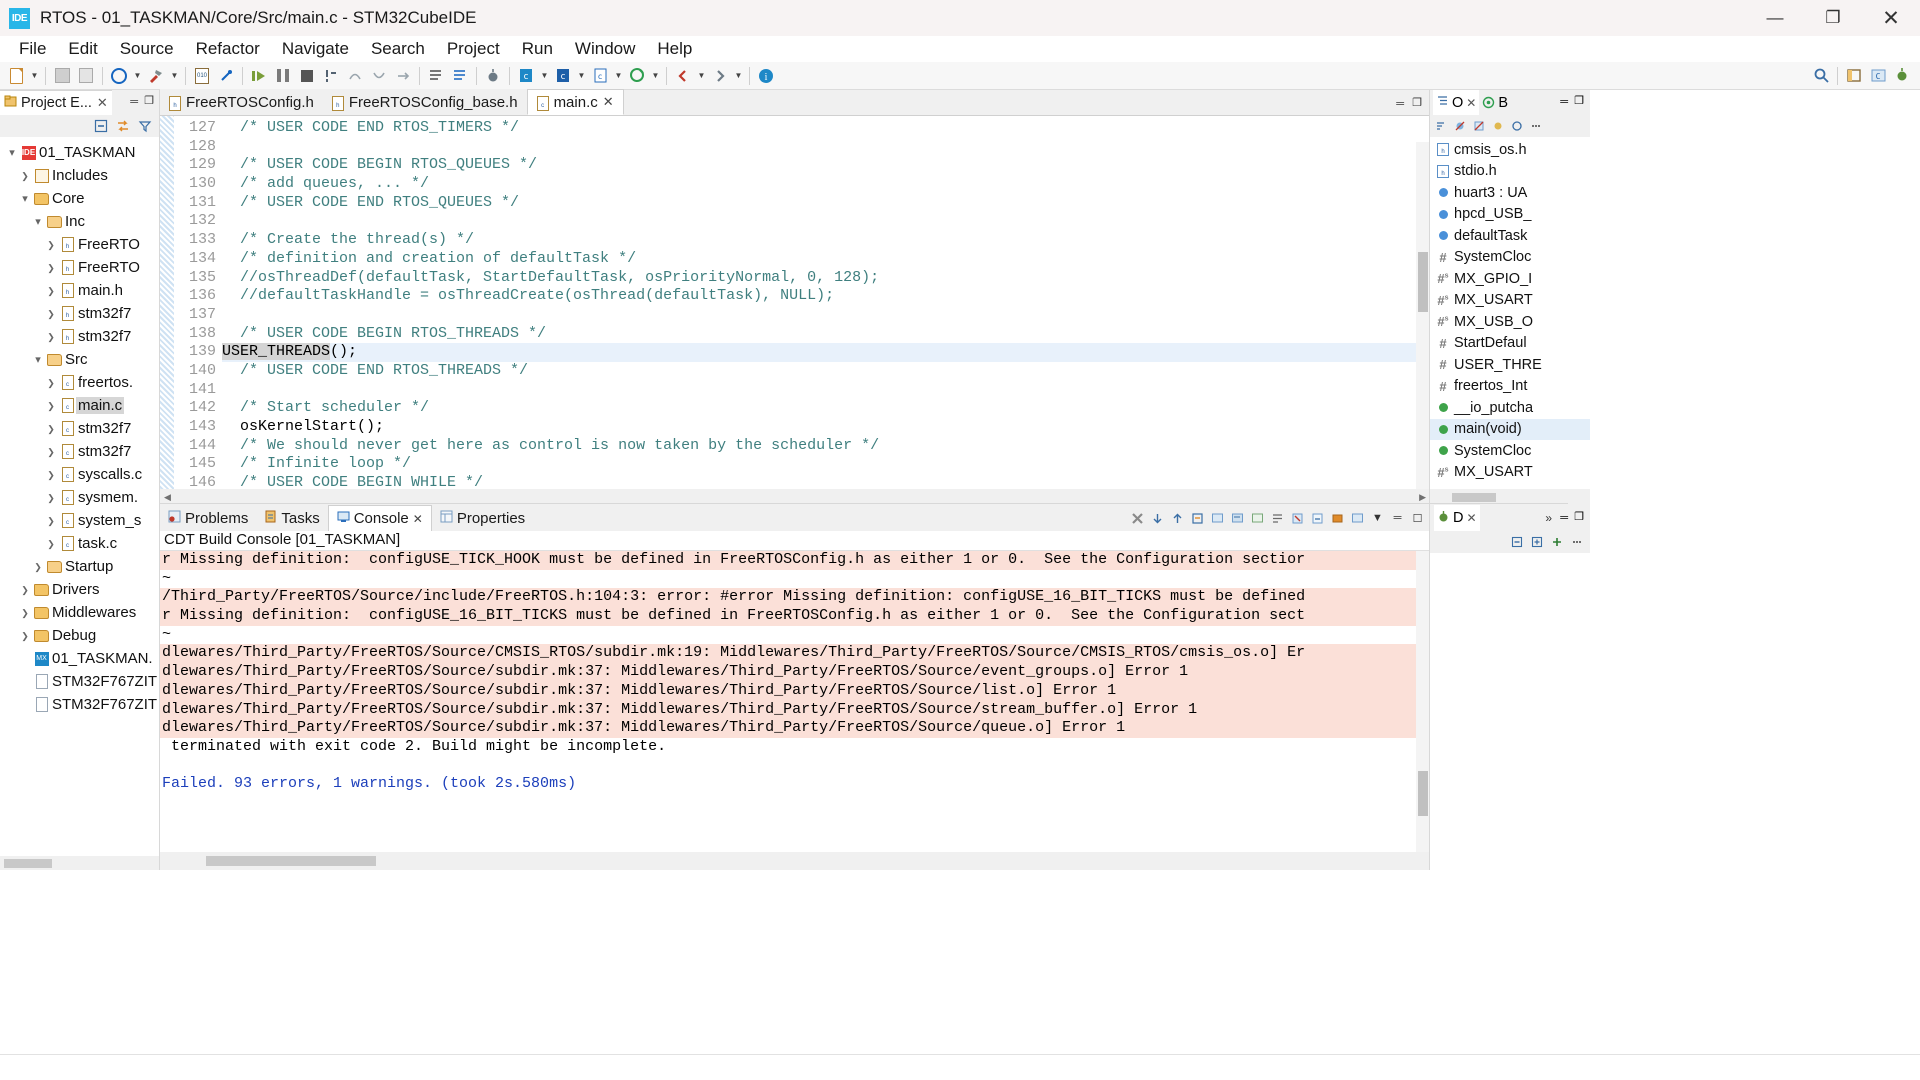  I want to click on tree-item: Includes, so click(80, 175).